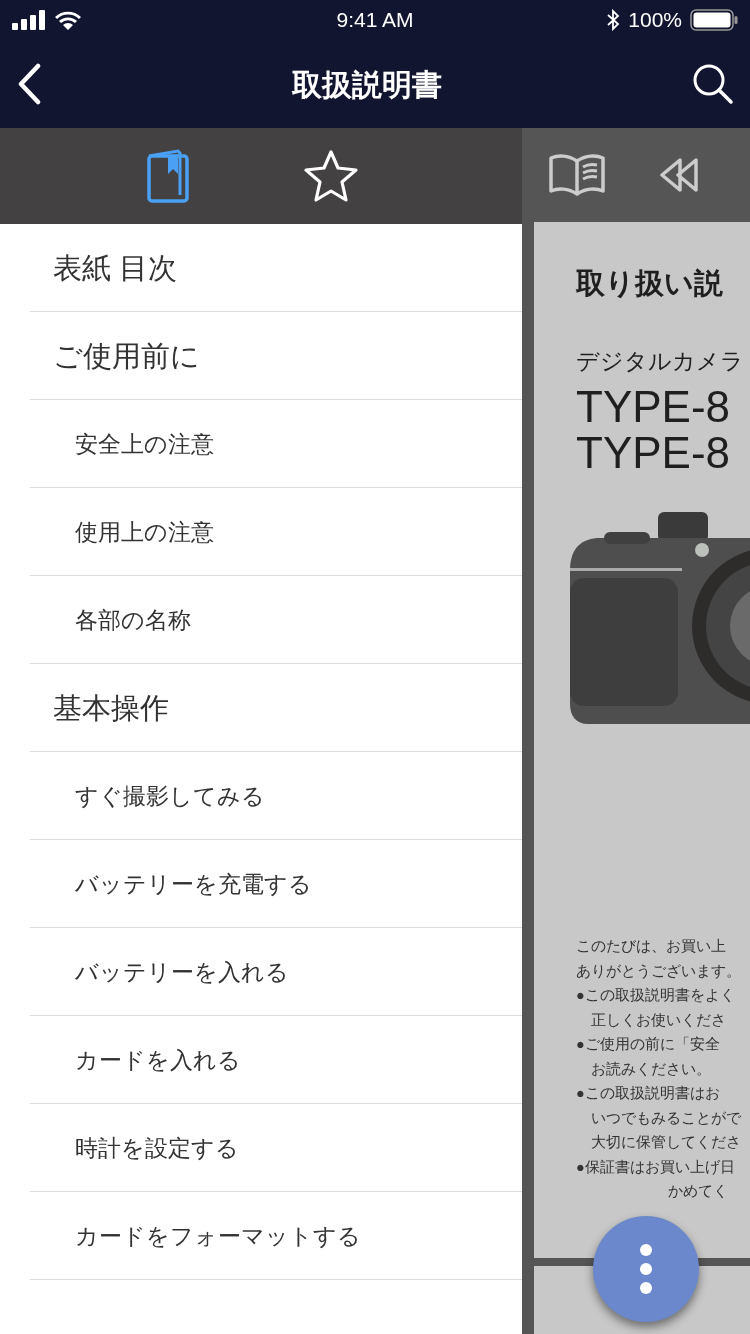 This screenshot has width=750, height=1334. Describe the element at coordinates (714, 20) in the screenshot. I see `battery-icon` at that location.